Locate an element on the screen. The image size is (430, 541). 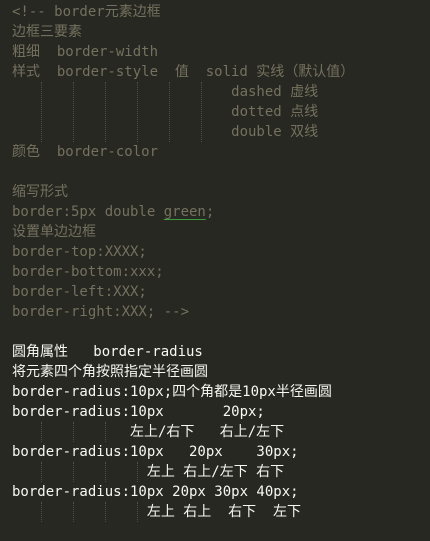
code-line: border-radius:10px;四个角都是10px半径画圆 is located at coordinates (172, 392).